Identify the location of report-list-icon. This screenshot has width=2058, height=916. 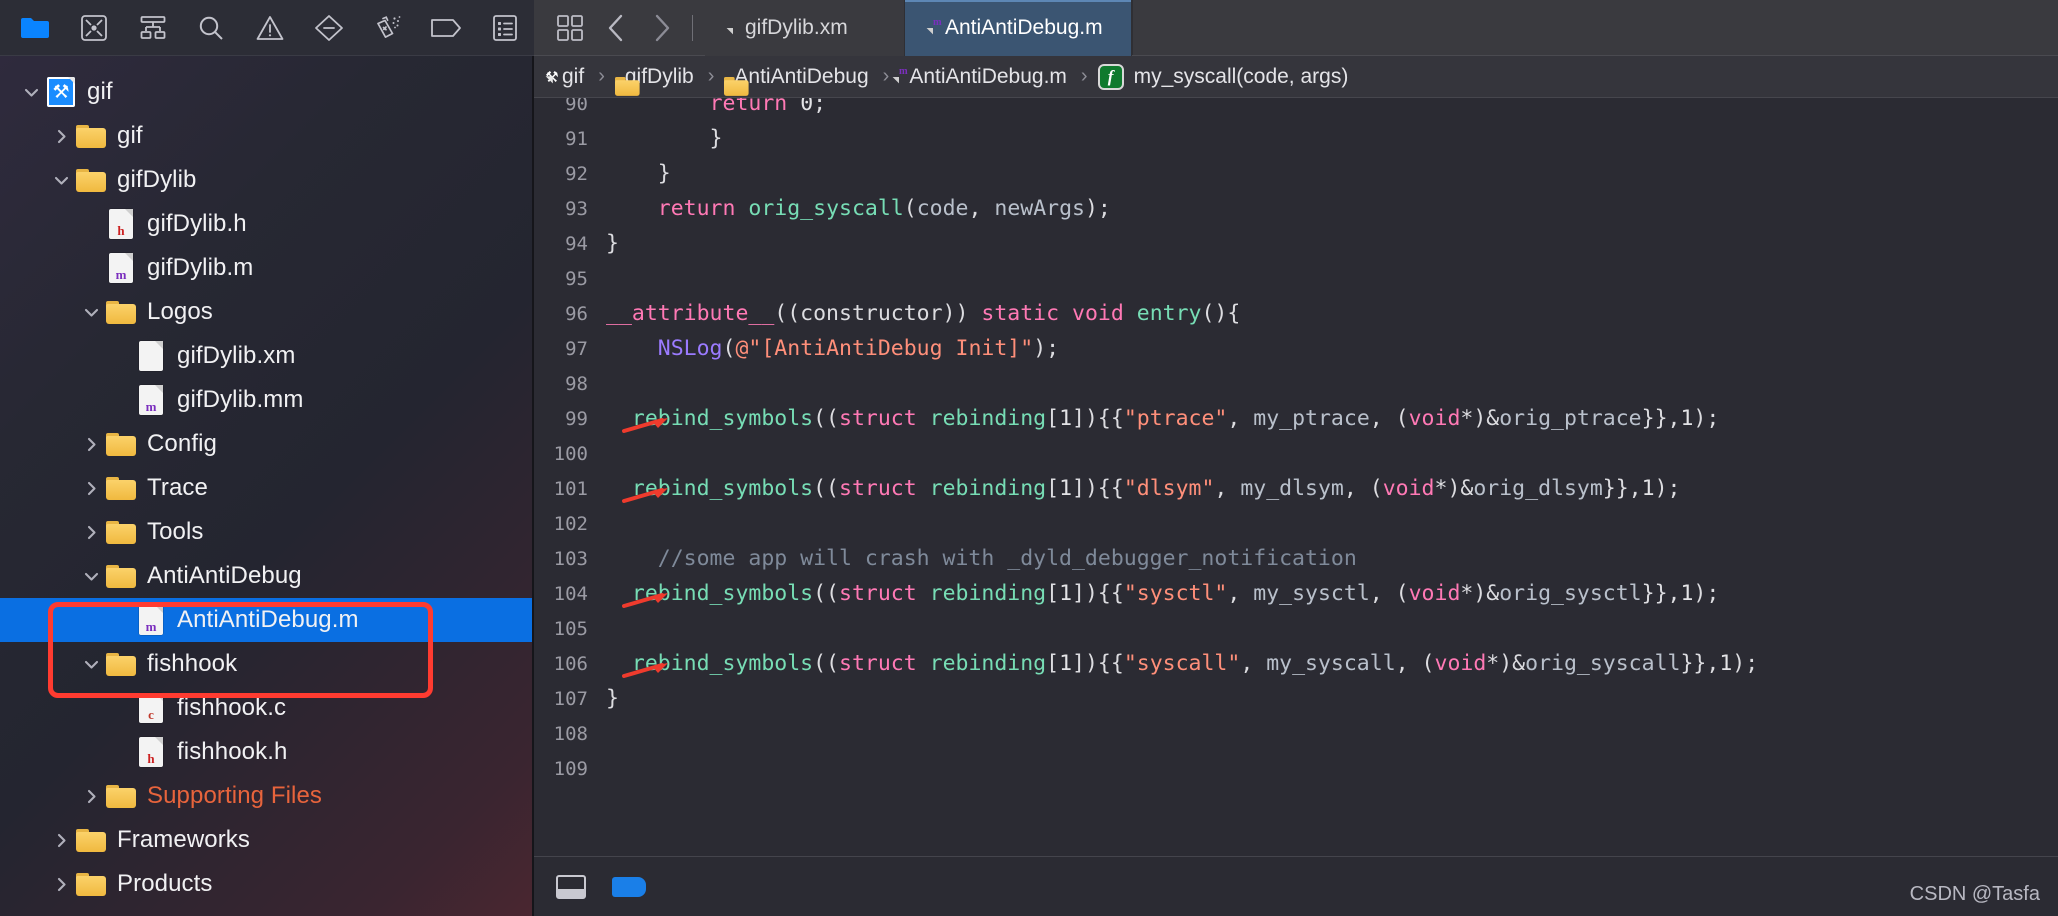
(504, 28).